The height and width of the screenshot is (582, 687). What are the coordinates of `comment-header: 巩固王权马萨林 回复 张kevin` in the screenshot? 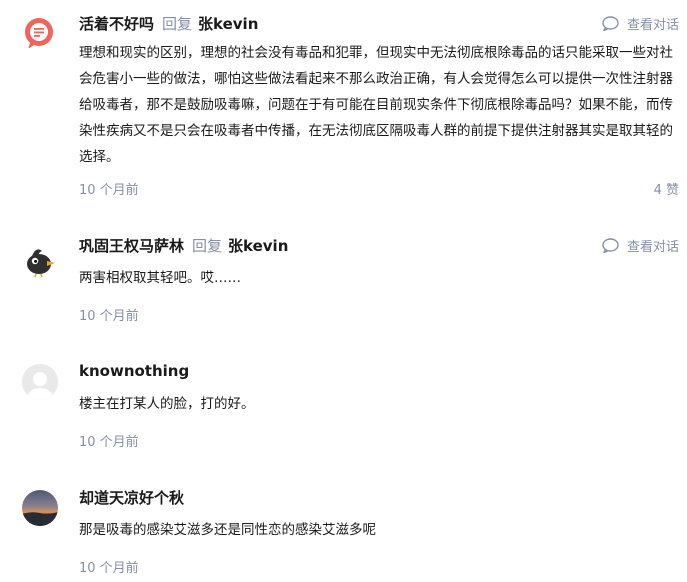 It's located at (183, 245).